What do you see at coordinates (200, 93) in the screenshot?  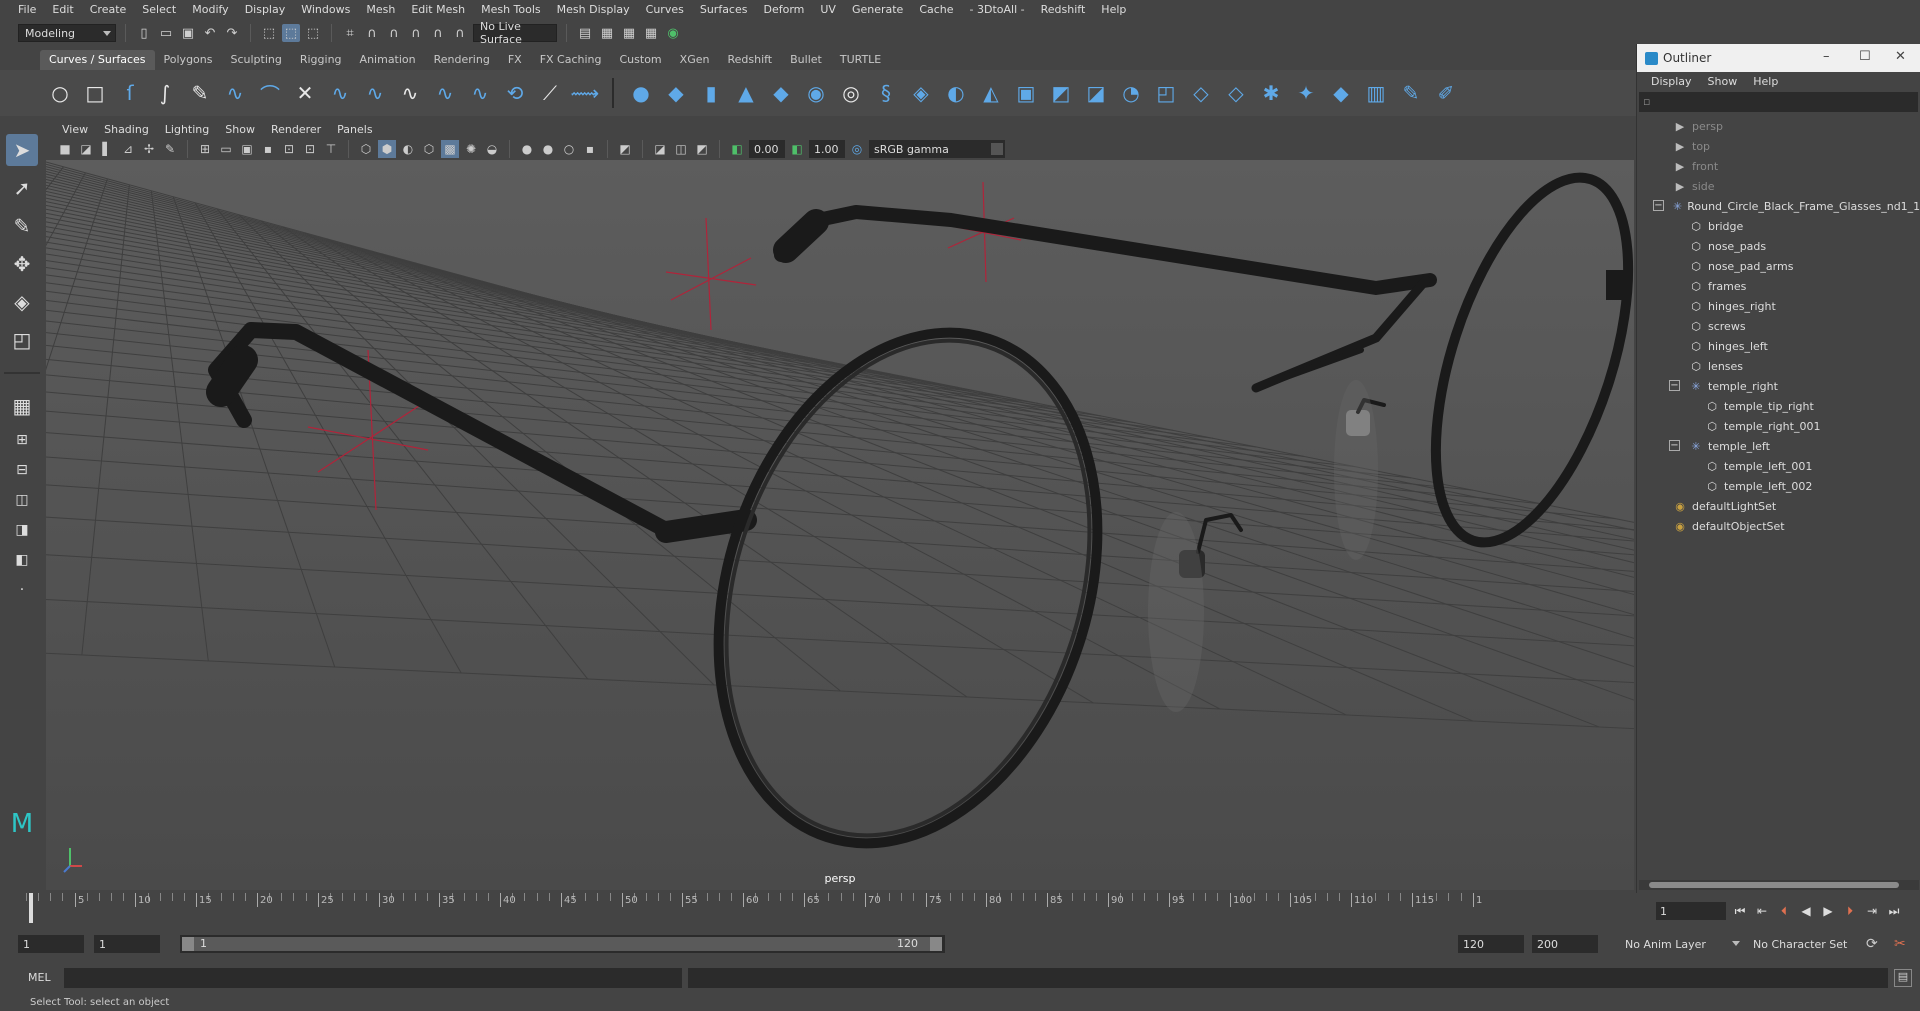 I see `pencil-curve-icon: ✎` at bounding box center [200, 93].